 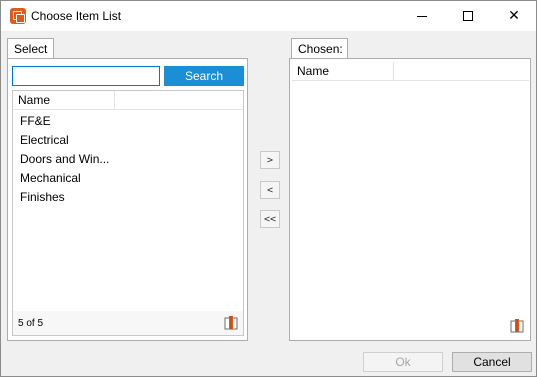 What do you see at coordinates (76, 16) in the screenshot?
I see `window-title: Choose Item List` at bounding box center [76, 16].